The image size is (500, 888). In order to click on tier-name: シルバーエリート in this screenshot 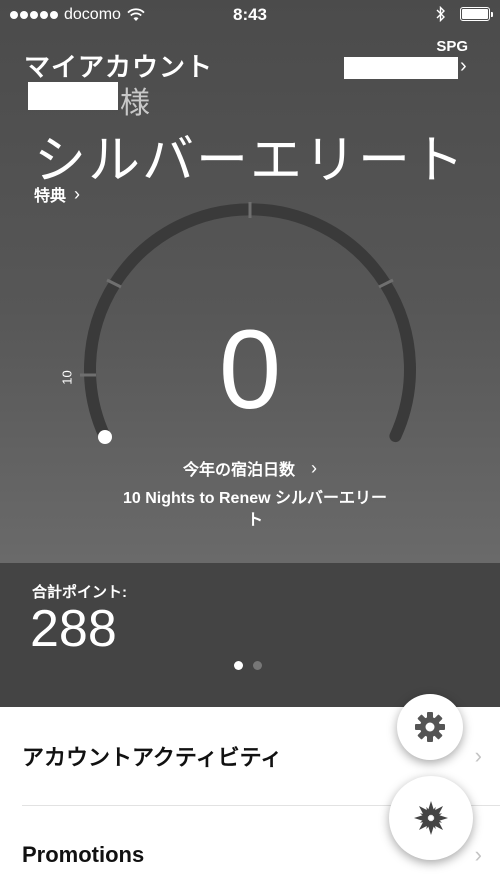, I will do `click(250, 161)`.